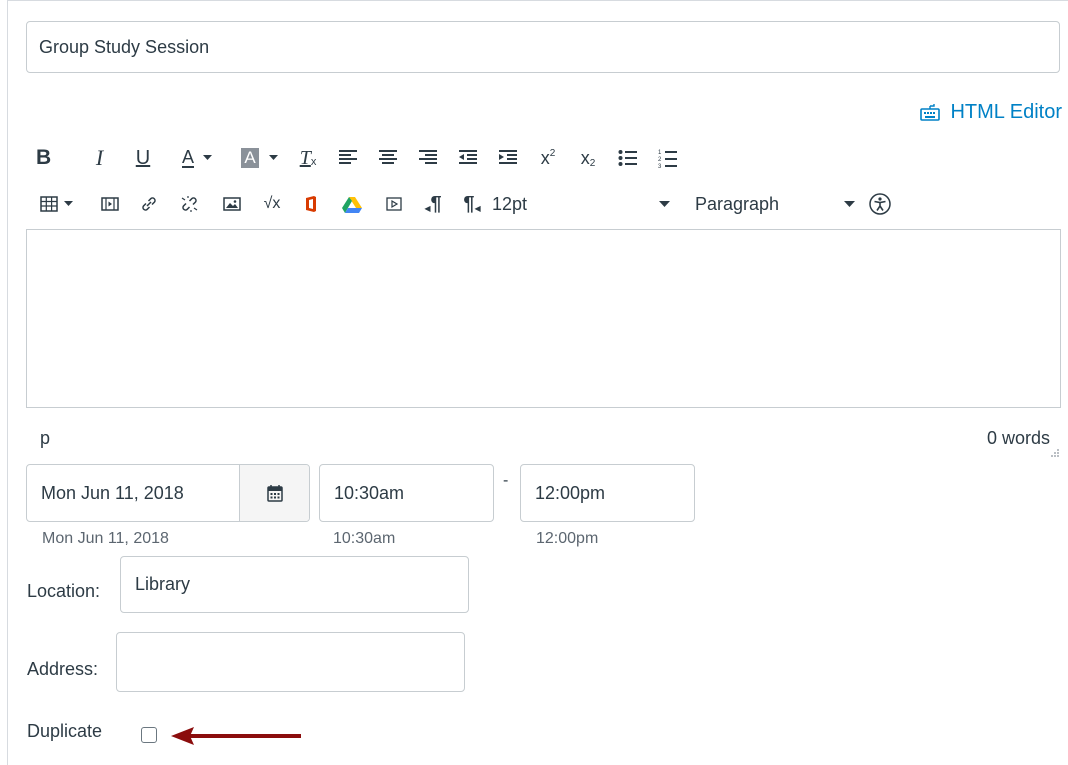  What do you see at coordinates (406, 493) in the screenshot?
I see `start-time-input: 10:30am` at bounding box center [406, 493].